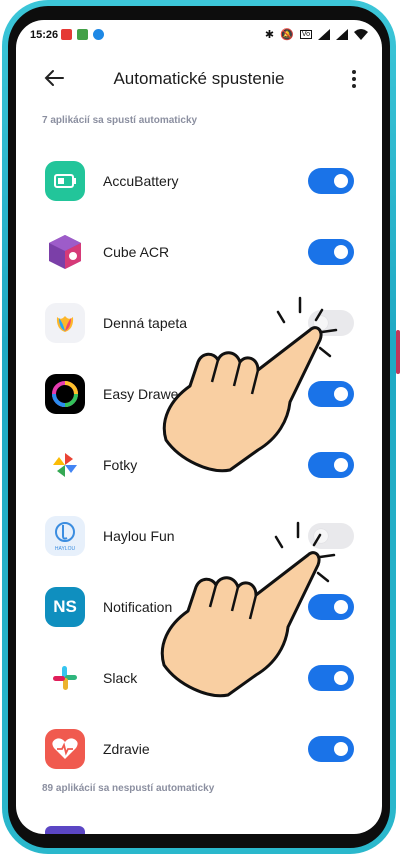 The image size is (400, 856). Describe the element at coordinates (120, 678) in the screenshot. I see `app-name: Slack` at that location.